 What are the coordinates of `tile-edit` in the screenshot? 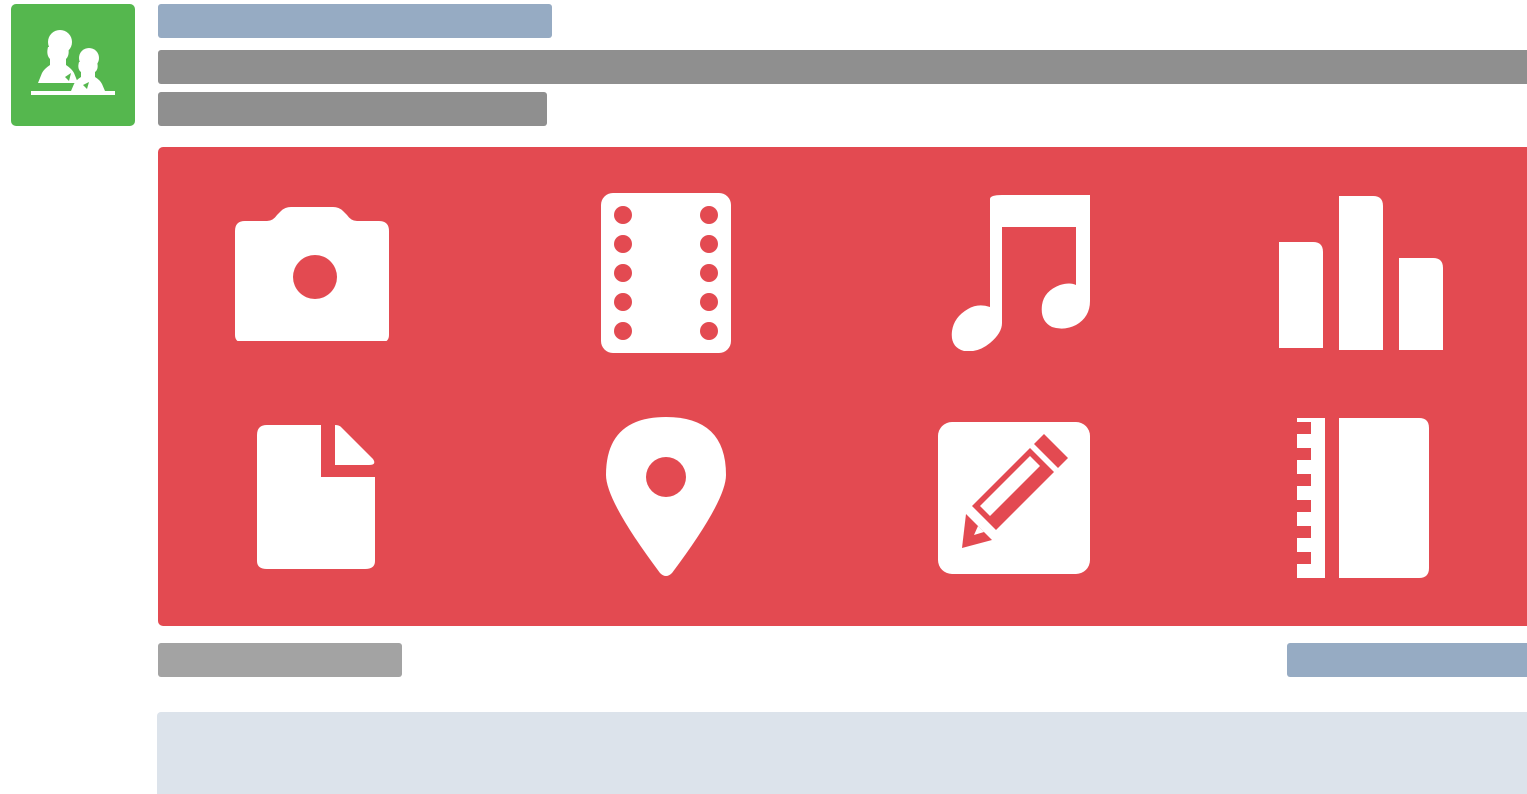 It's located at (1014, 498).